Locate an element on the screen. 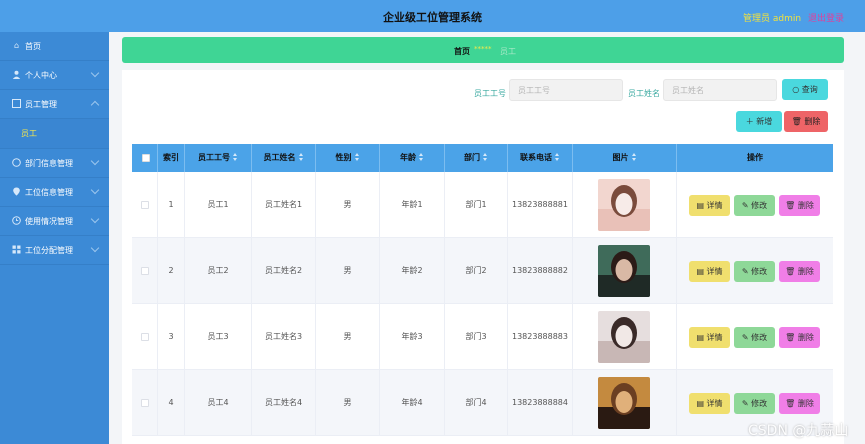  sidebar-item-workstation: 工位信息管理 is located at coordinates (54, 192).